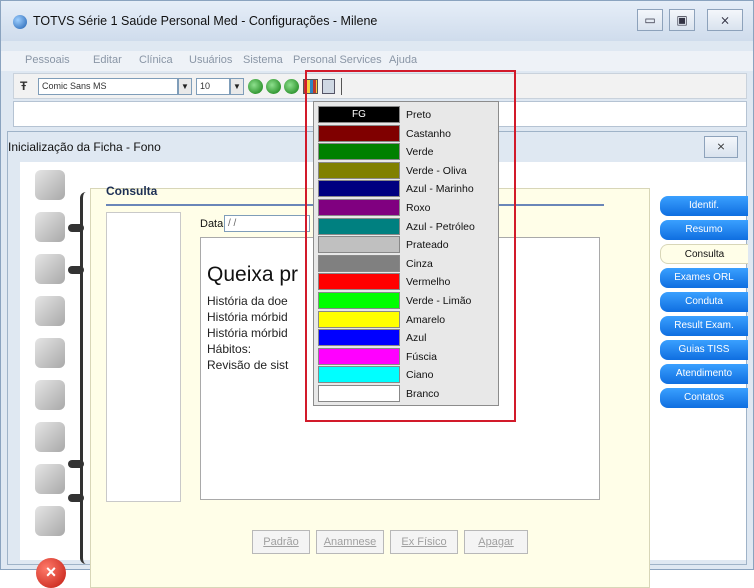 The width and height of the screenshot is (754, 588). Describe the element at coordinates (84, 147) in the screenshot. I see `child-window-title: Inicialização da Ficha - Fono` at that location.